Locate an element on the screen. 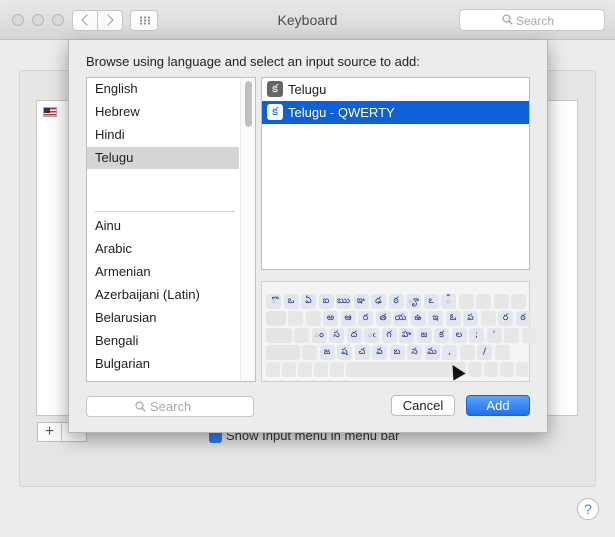 The width and height of the screenshot is (615, 537). keyboard-key: స is located at coordinates (336, 335).